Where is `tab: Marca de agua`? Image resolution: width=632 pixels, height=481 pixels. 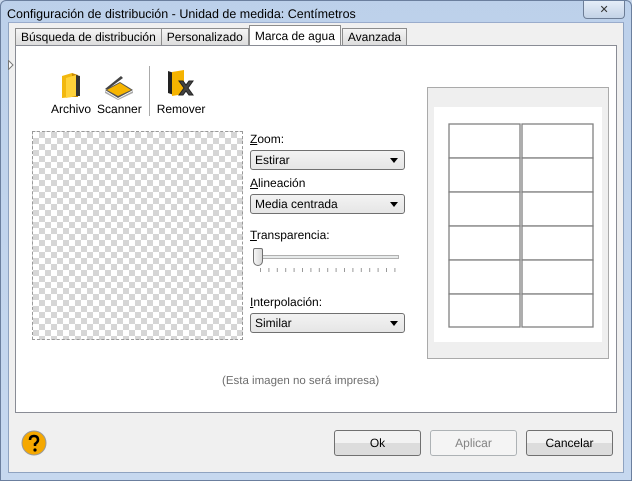 tab: Marca de agua is located at coordinates (294, 35).